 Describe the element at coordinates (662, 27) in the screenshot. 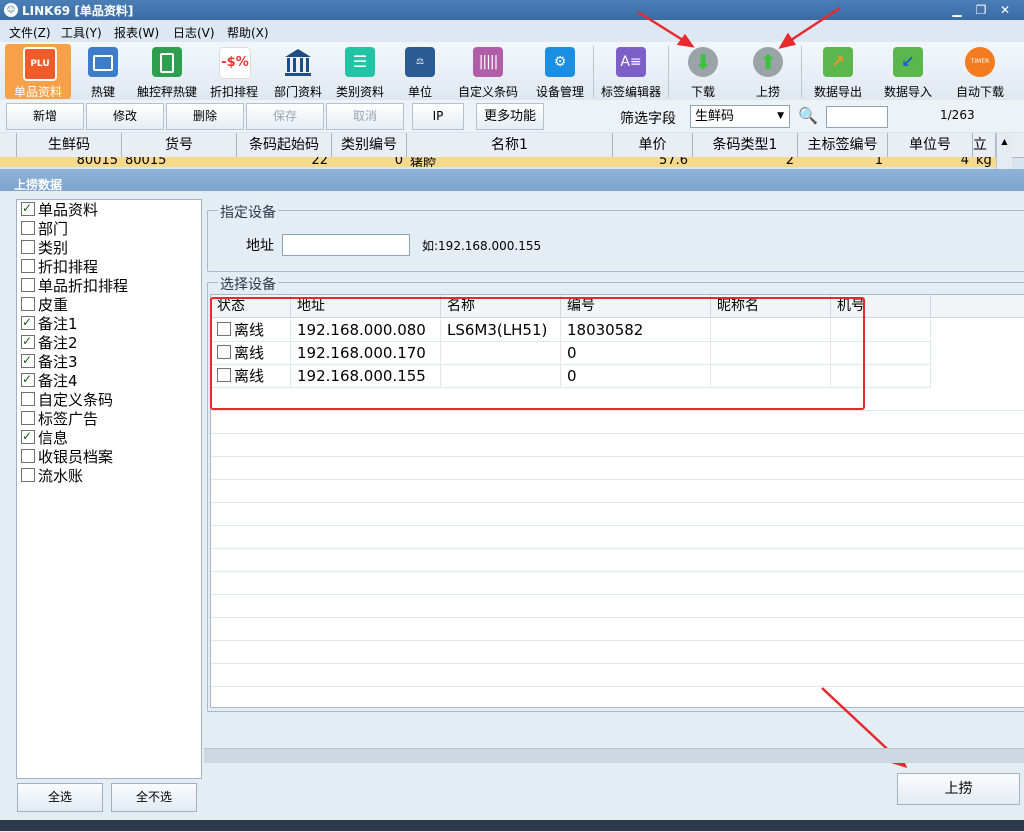

I see `arrow-to-download-icon` at that location.